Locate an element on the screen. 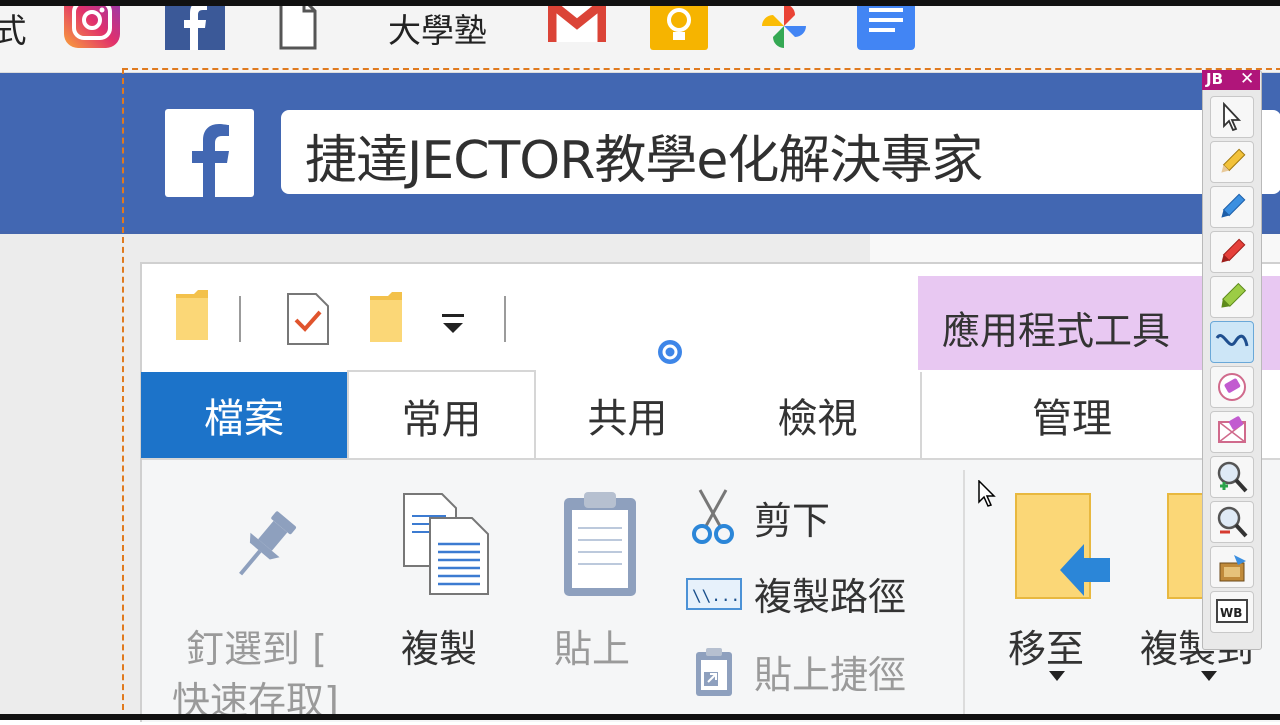 The width and height of the screenshot is (1280, 725). screenshot-icon is located at coordinates (1232, 567).